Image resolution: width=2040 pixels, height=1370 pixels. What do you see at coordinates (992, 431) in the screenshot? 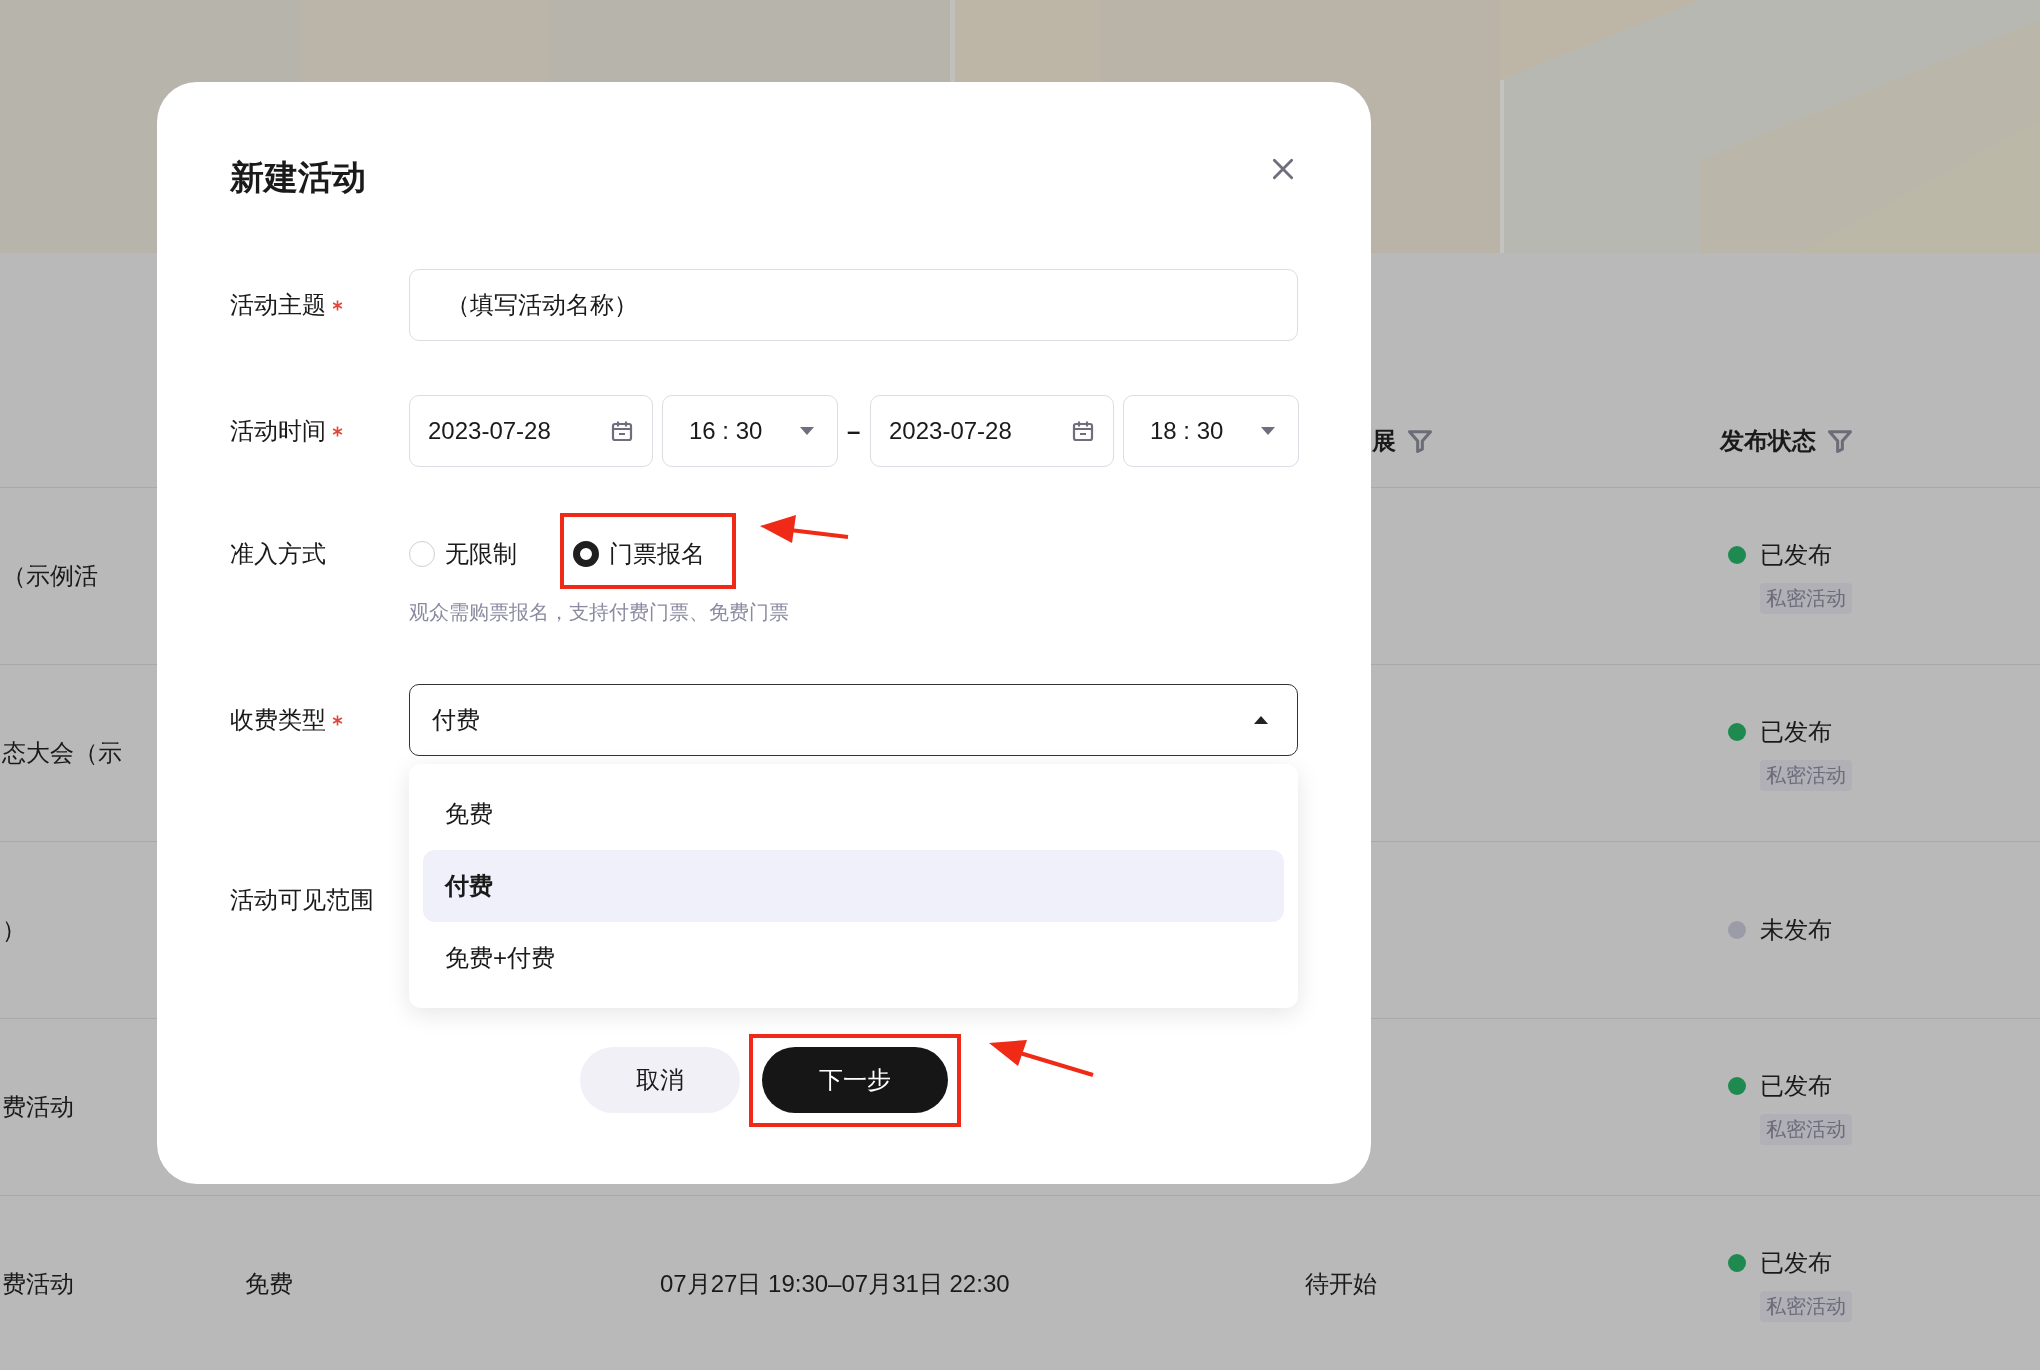
I see `end-date-field: 2023-07-28` at bounding box center [992, 431].